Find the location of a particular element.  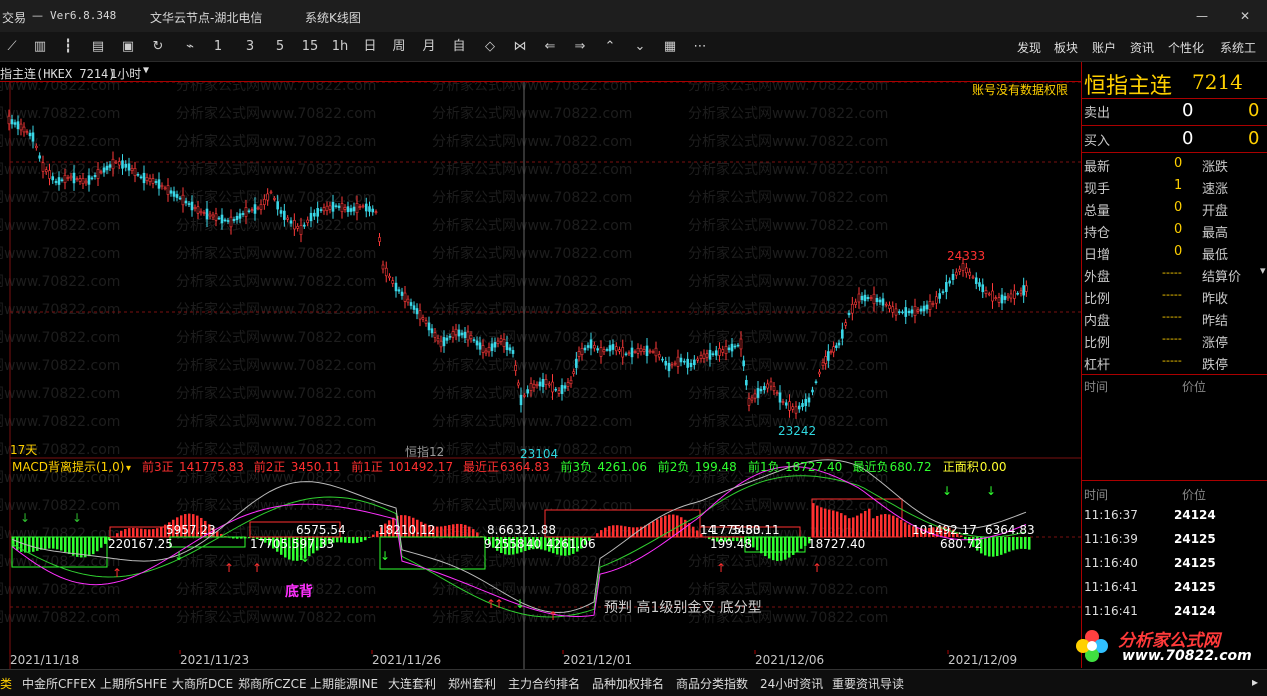

zoom-out-icon: ⋈ is located at coordinates (520, 47).